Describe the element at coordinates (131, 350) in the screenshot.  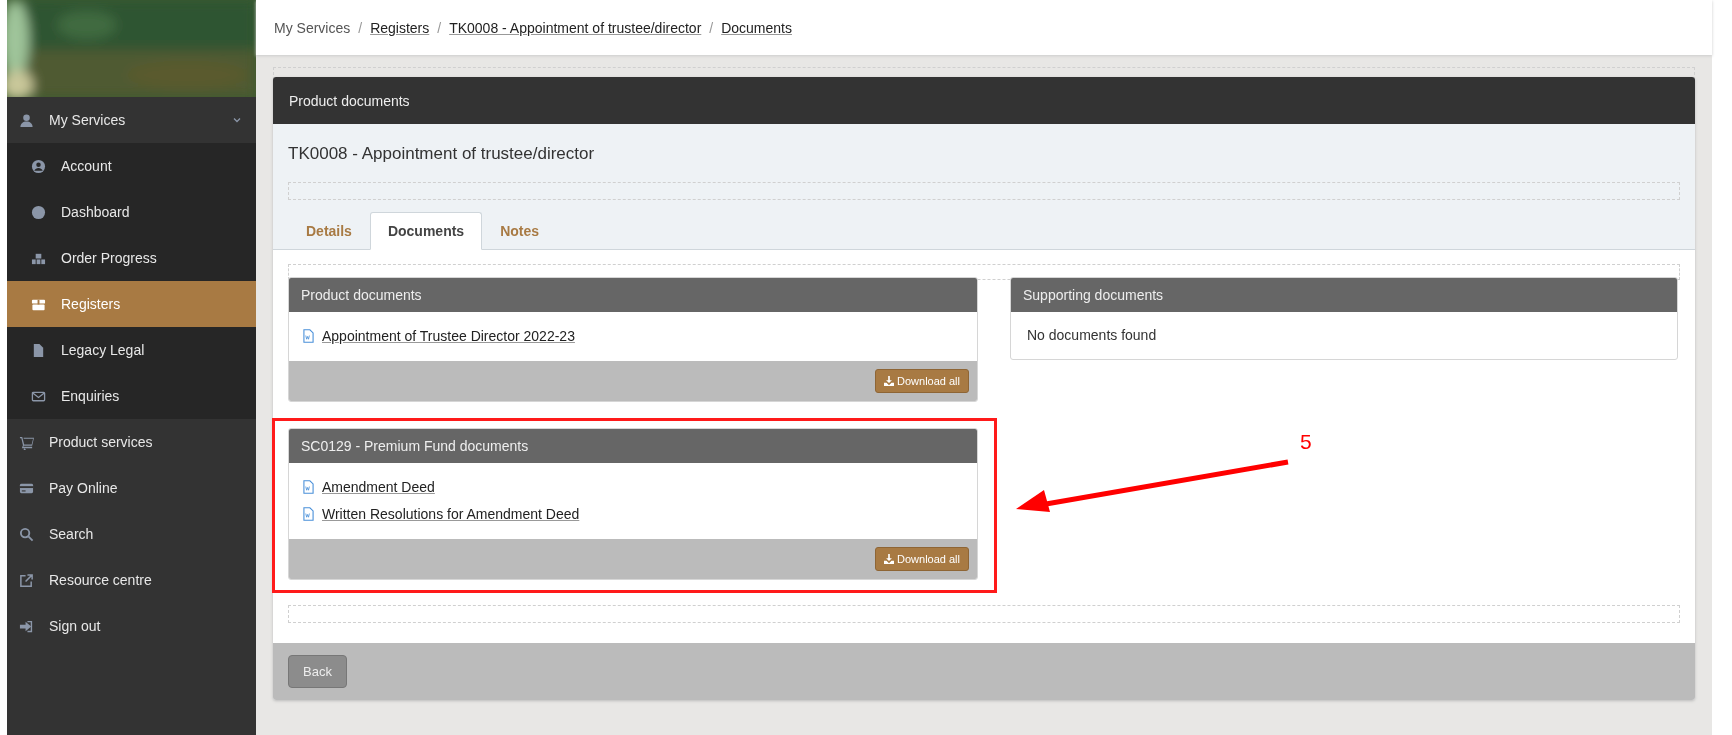
I see `nav-item: Legacy Legal` at that location.